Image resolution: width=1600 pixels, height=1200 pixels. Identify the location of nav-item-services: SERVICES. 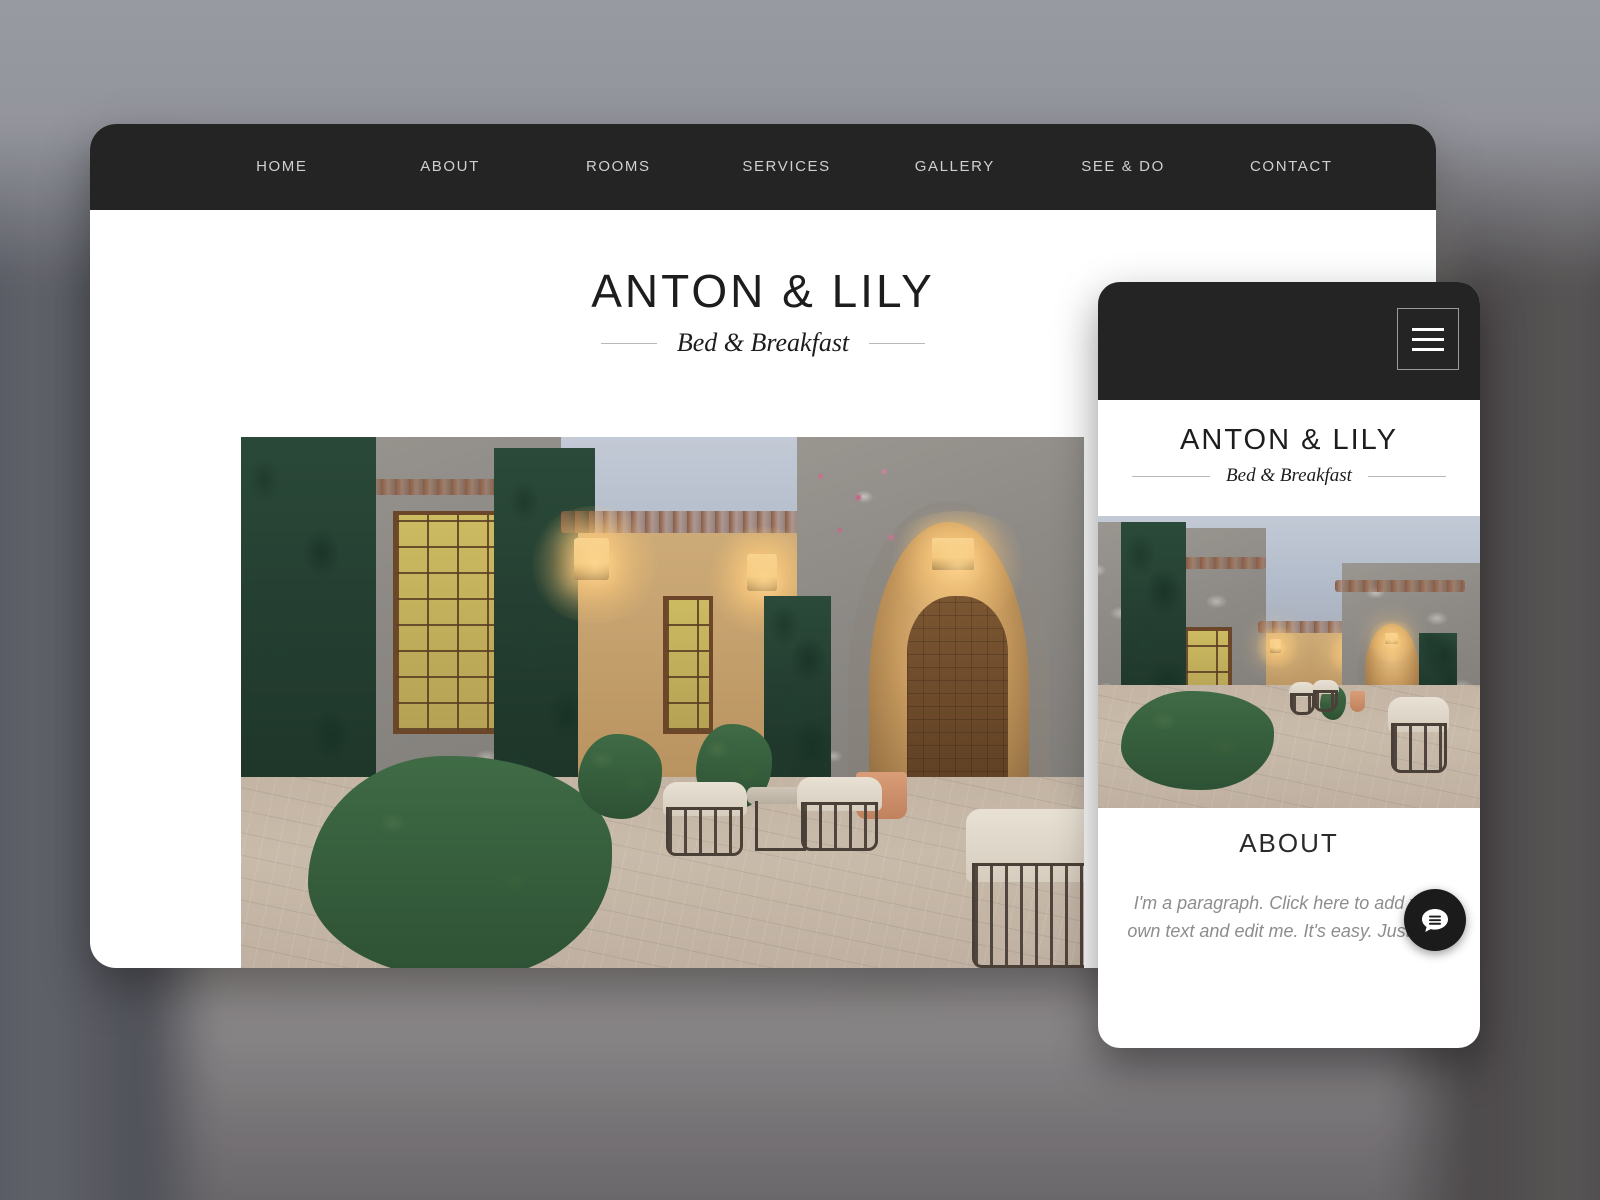
(786, 167).